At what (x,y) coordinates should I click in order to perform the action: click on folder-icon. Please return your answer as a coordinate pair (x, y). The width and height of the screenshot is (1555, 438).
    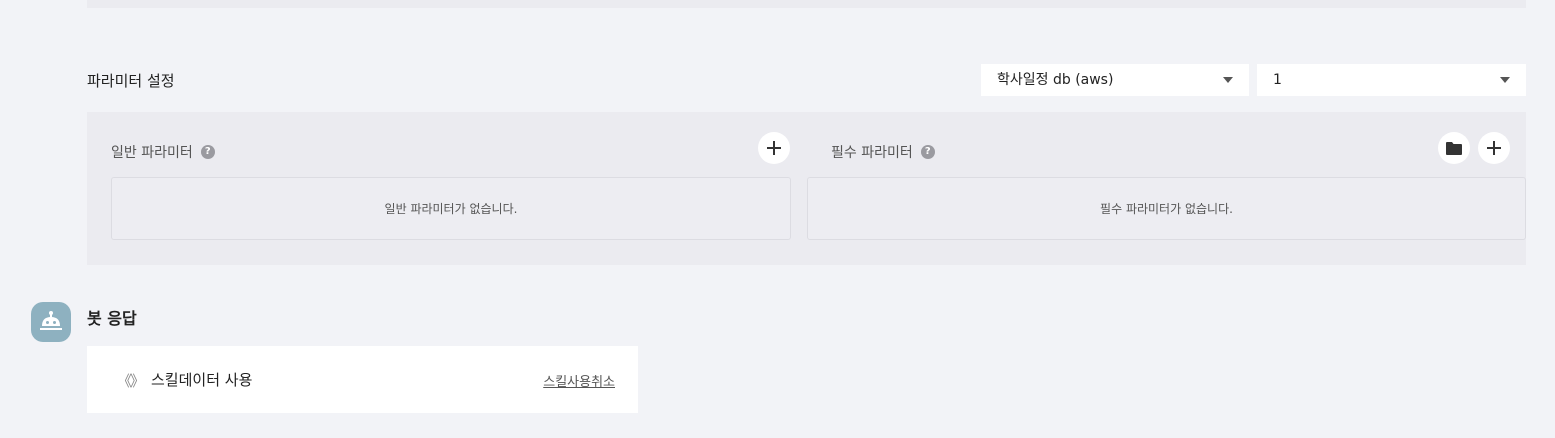
    Looking at the image, I should click on (1454, 148).